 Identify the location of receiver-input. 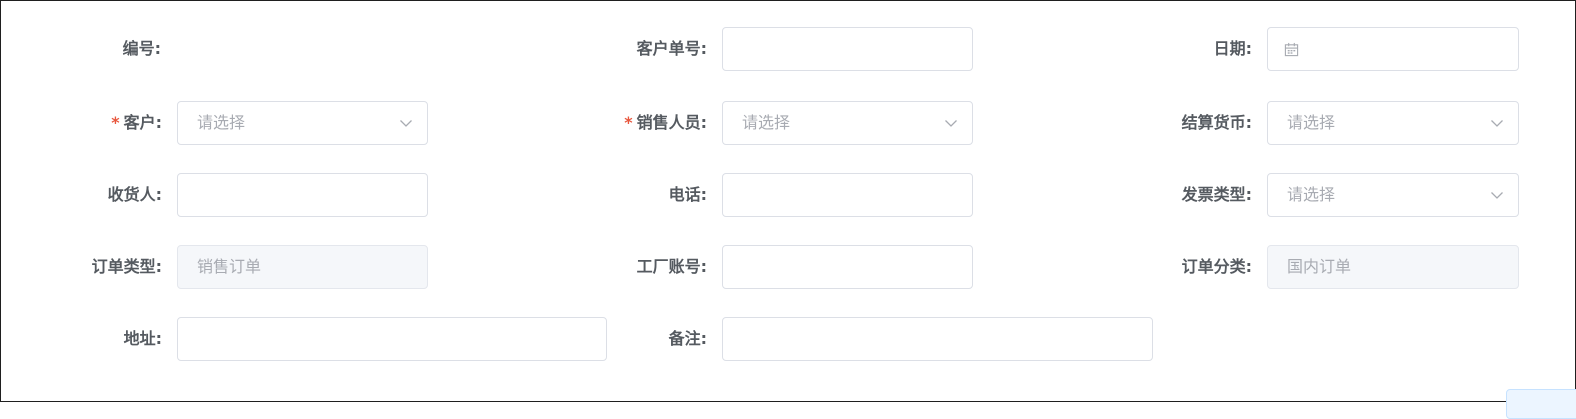
(302, 195).